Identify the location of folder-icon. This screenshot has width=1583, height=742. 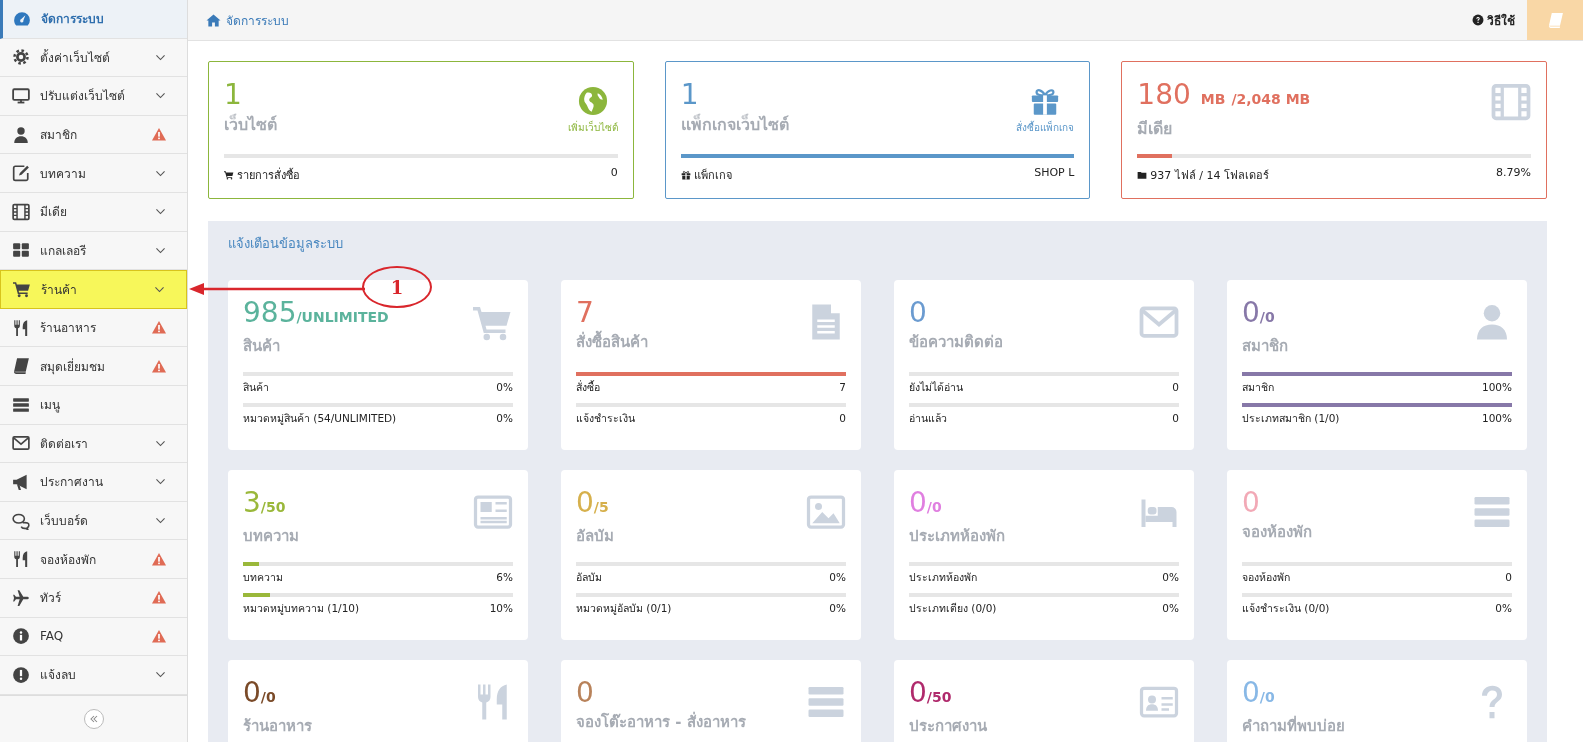
(1142, 175).